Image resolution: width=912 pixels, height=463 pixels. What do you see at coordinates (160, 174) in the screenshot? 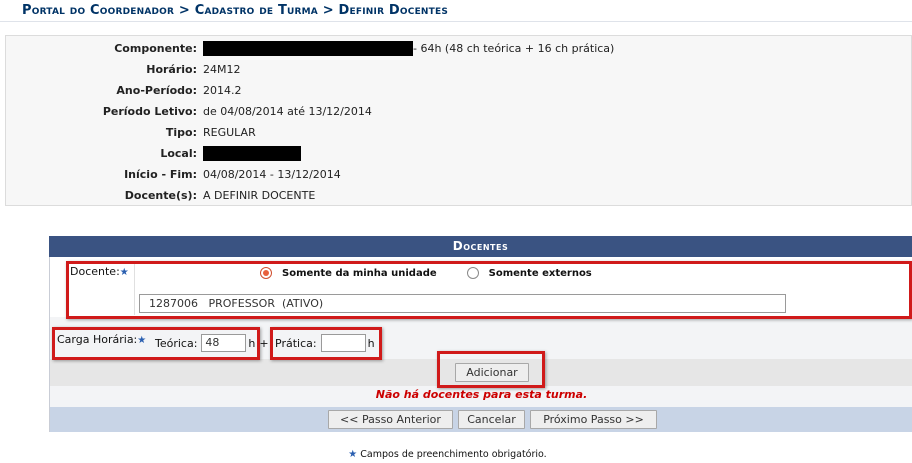
I see `inicio-fim-label: Início - Fim:` at bounding box center [160, 174].